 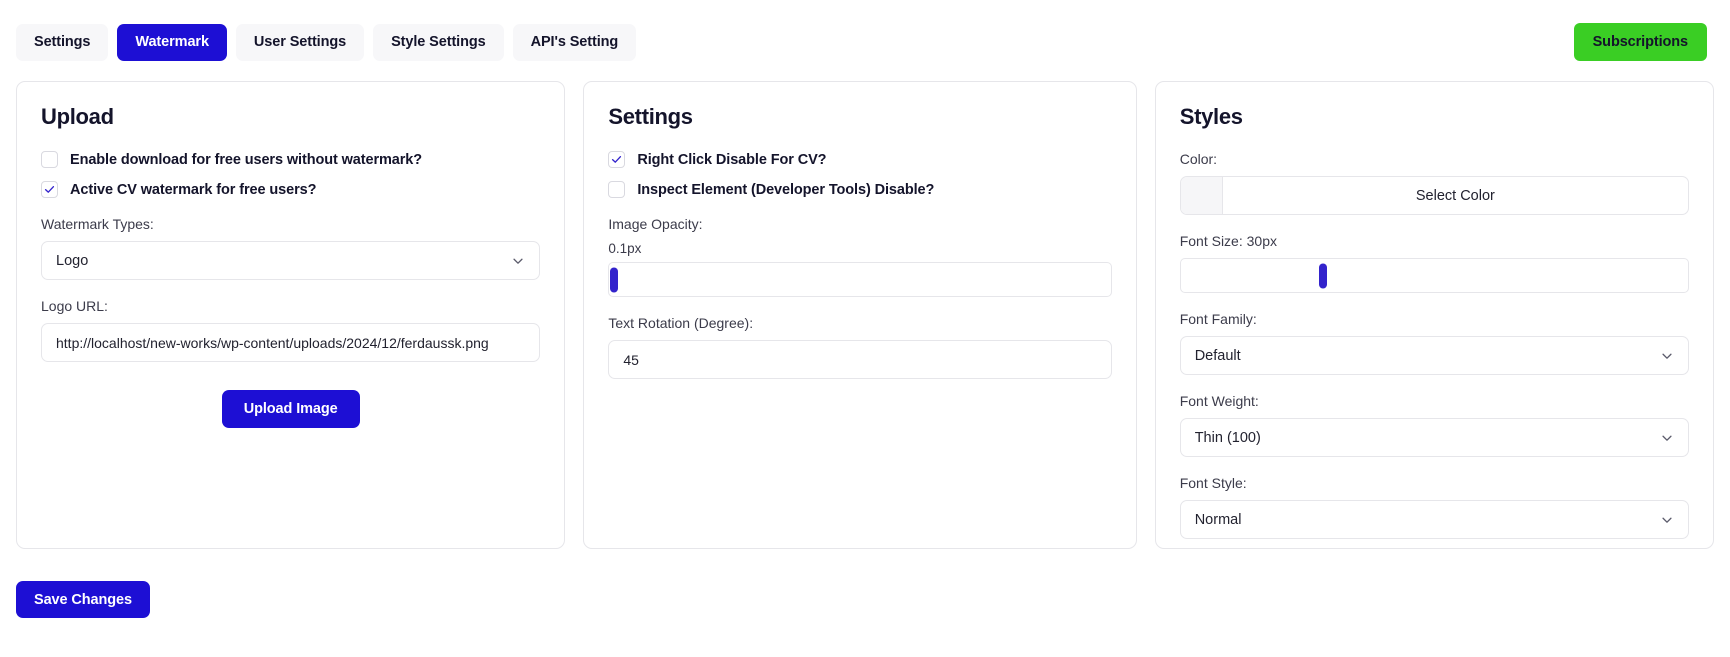 What do you see at coordinates (1322, 275) in the screenshot?
I see `slider-font-size-thumb` at bounding box center [1322, 275].